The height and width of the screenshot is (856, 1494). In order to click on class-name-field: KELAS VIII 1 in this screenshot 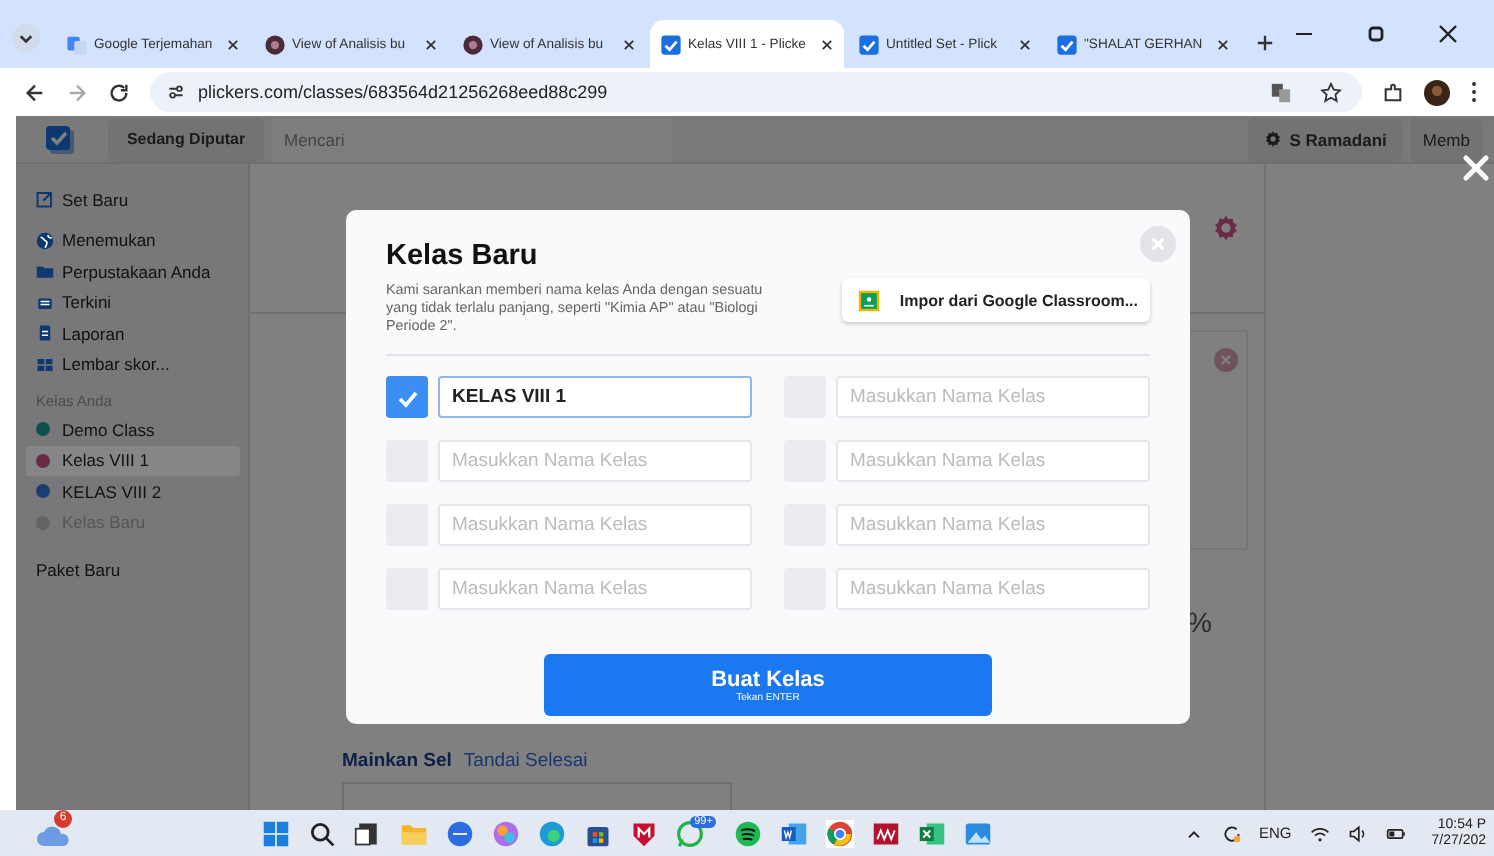, I will do `click(595, 397)`.